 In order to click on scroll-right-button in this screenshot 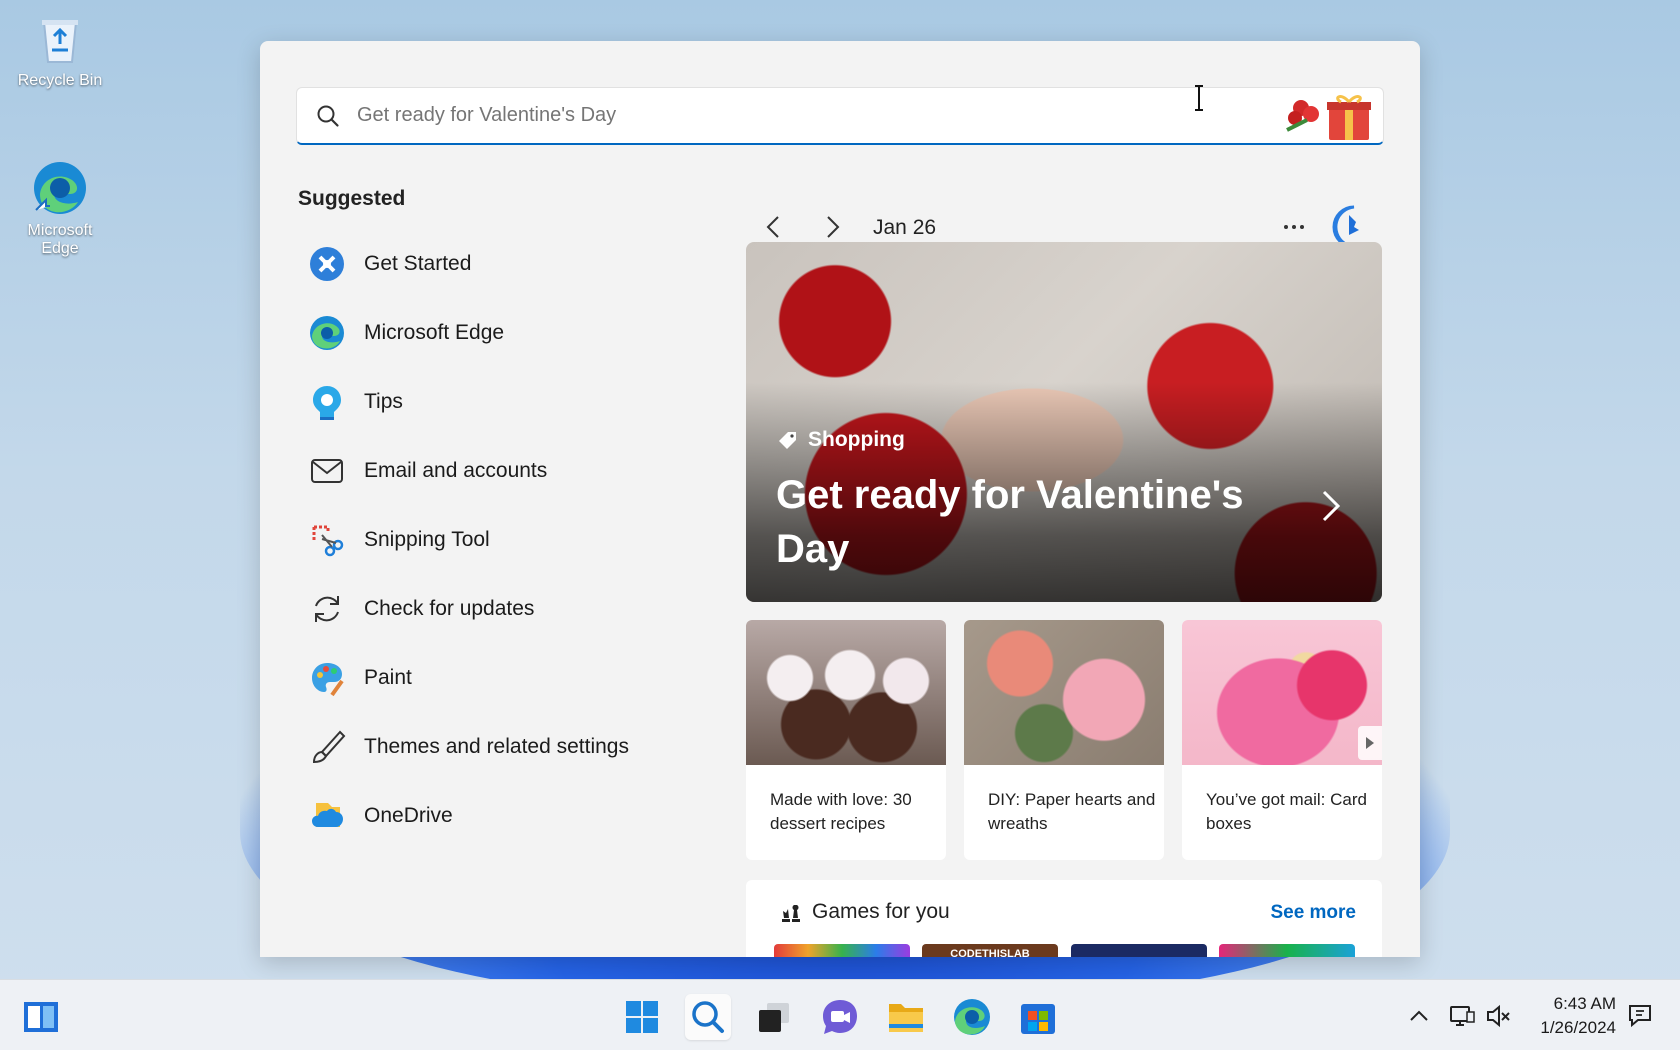, I will do `click(1370, 743)`.